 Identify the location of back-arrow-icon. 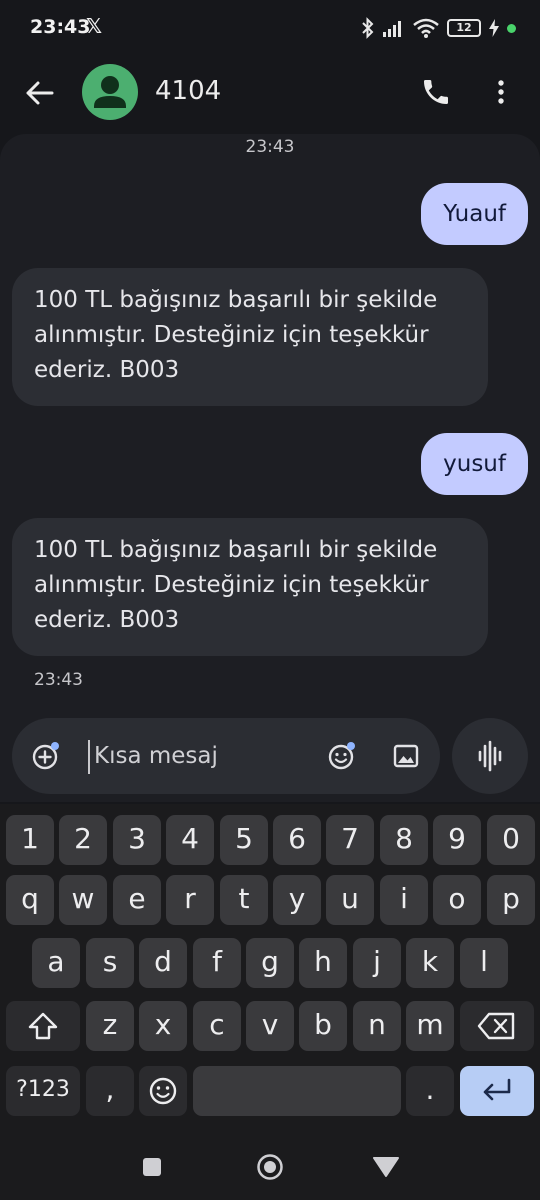
(39, 93).